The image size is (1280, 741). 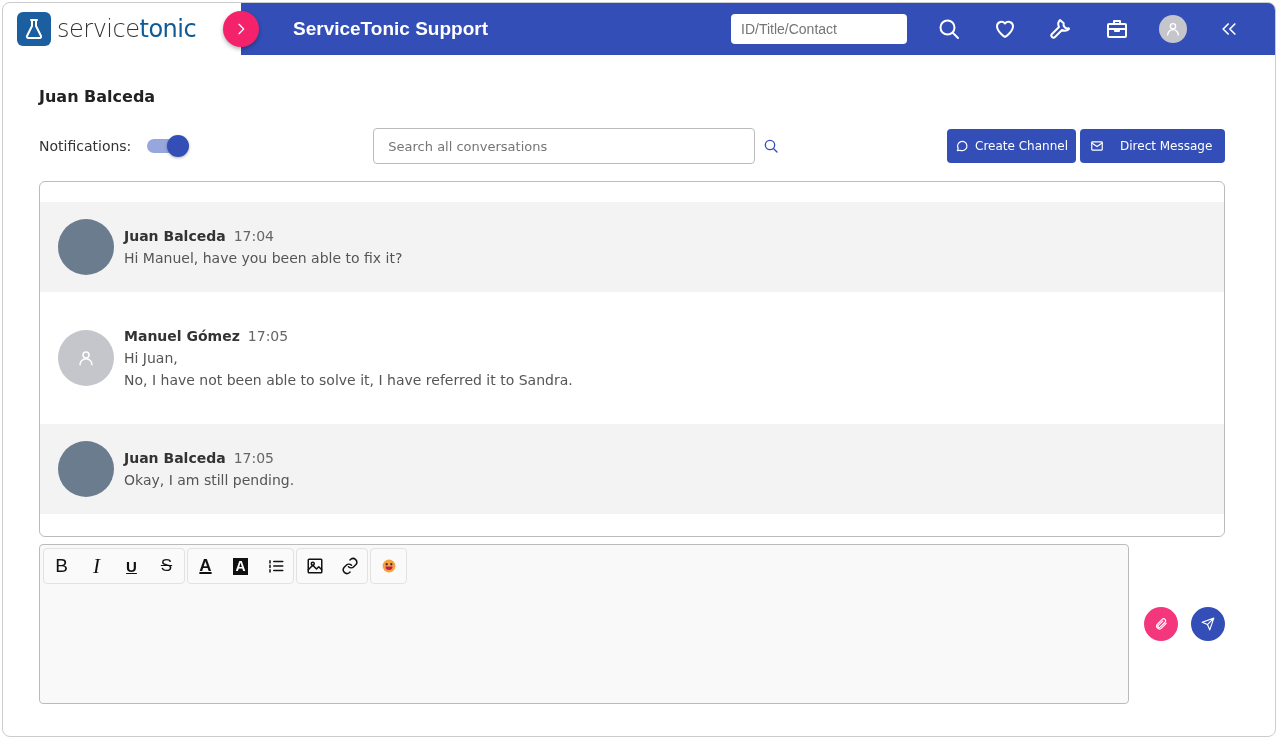 I want to click on direct-message-button: Direct Message, so click(x=1152, y=146).